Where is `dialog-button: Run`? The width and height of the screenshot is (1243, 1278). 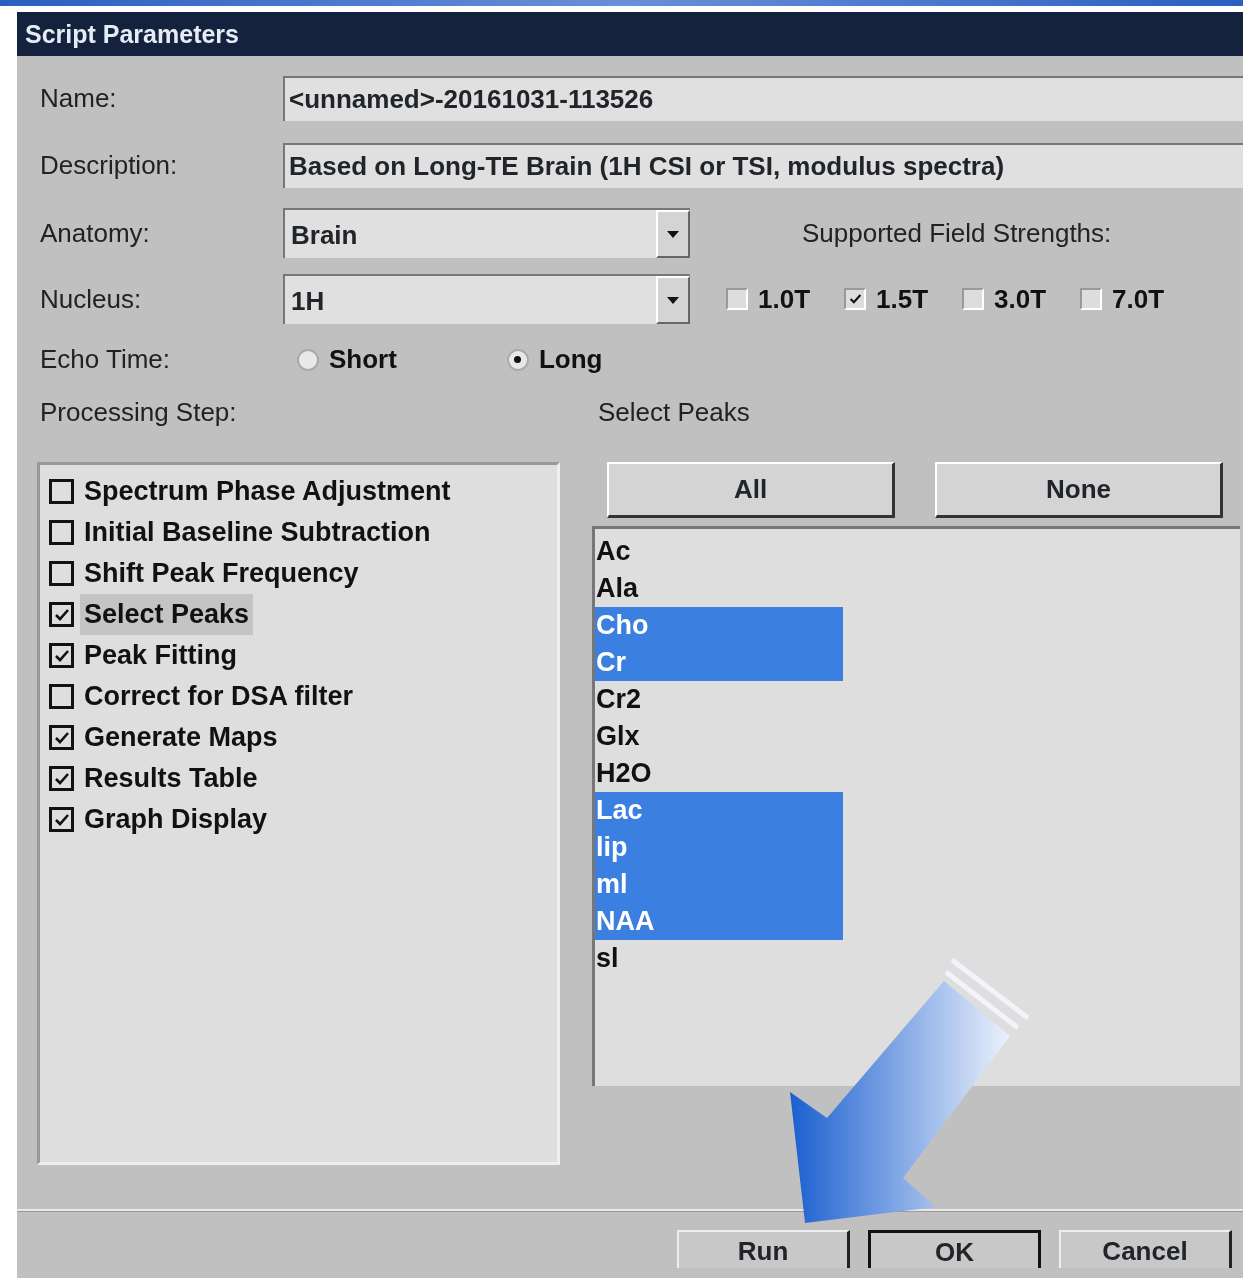 dialog-button: Run is located at coordinates (763, 1249).